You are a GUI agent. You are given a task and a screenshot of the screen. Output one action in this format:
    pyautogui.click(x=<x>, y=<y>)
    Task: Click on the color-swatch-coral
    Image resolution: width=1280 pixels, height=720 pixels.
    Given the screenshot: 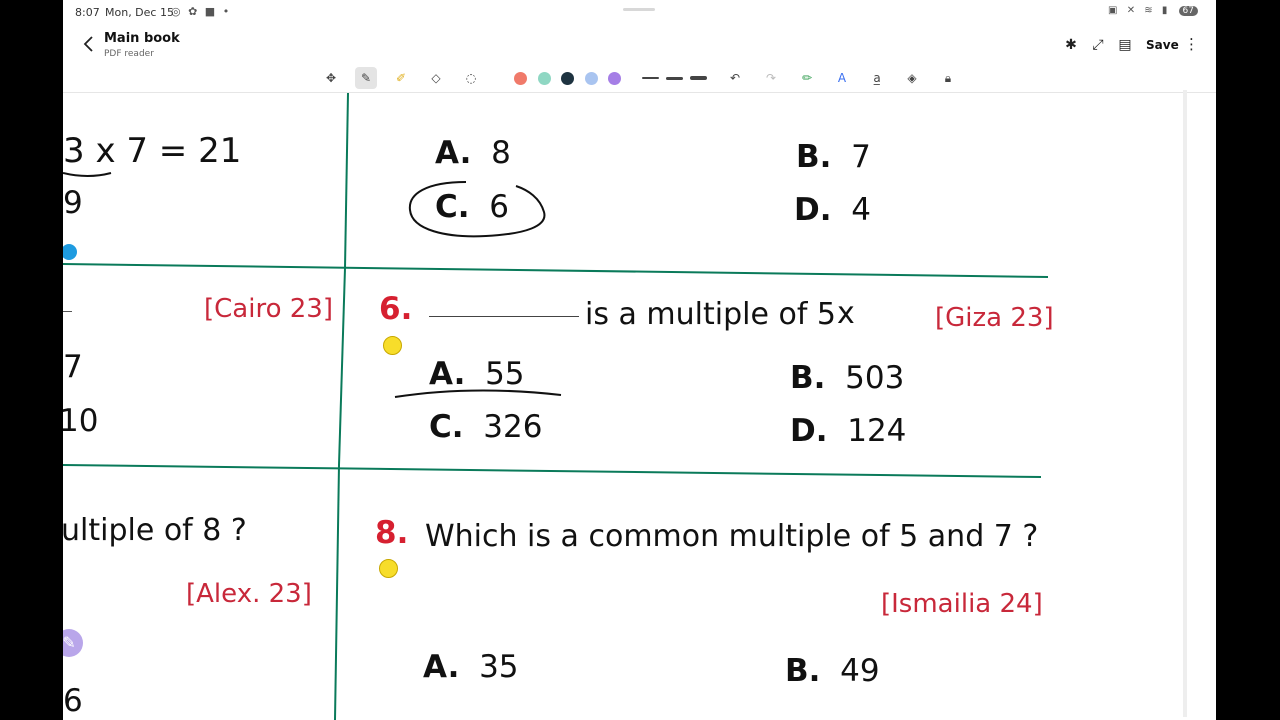 What is the action you would take?
    pyautogui.click(x=520, y=78)
    